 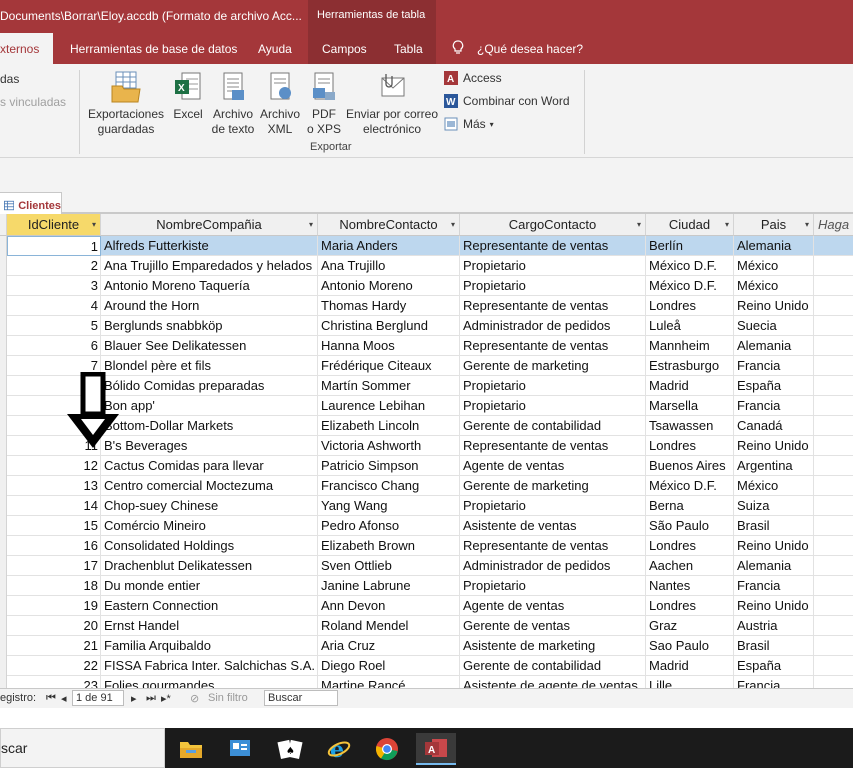 What do you see at coordinates (389, 366) in the screenshot?
I see `cell-nombrecontacto: Frédérique Citeaux` at bounding box center [389, 366].